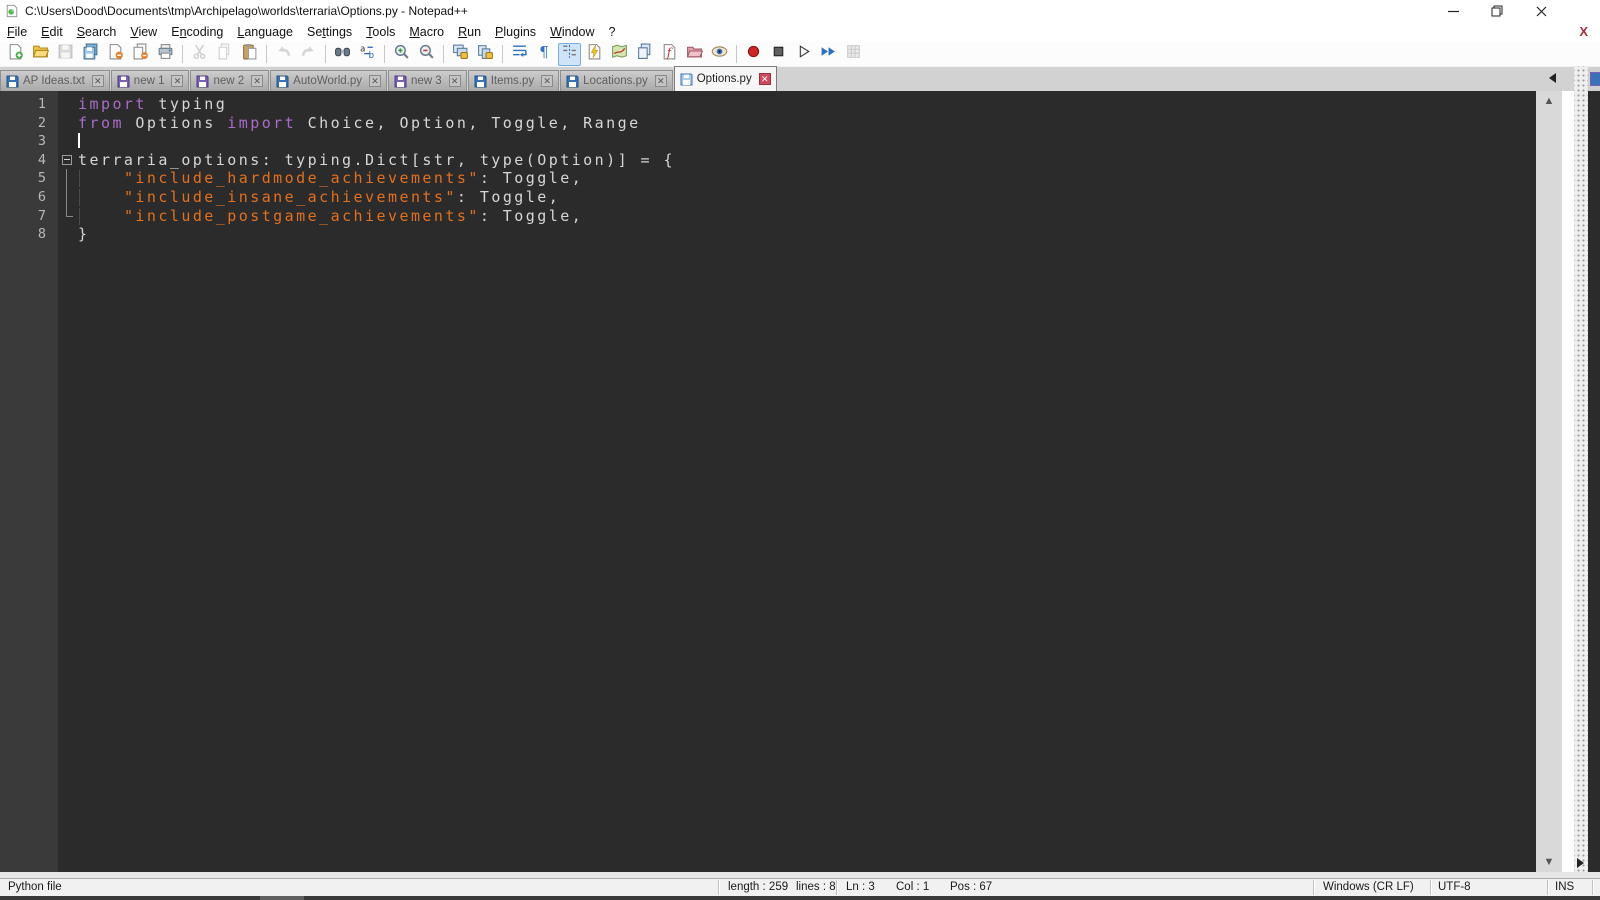  What do you see at coordinates (1549, 481) in the screenshot?
I see `vertical-scrollbar: ▲ ▼` at bounding box center [1549, 481].